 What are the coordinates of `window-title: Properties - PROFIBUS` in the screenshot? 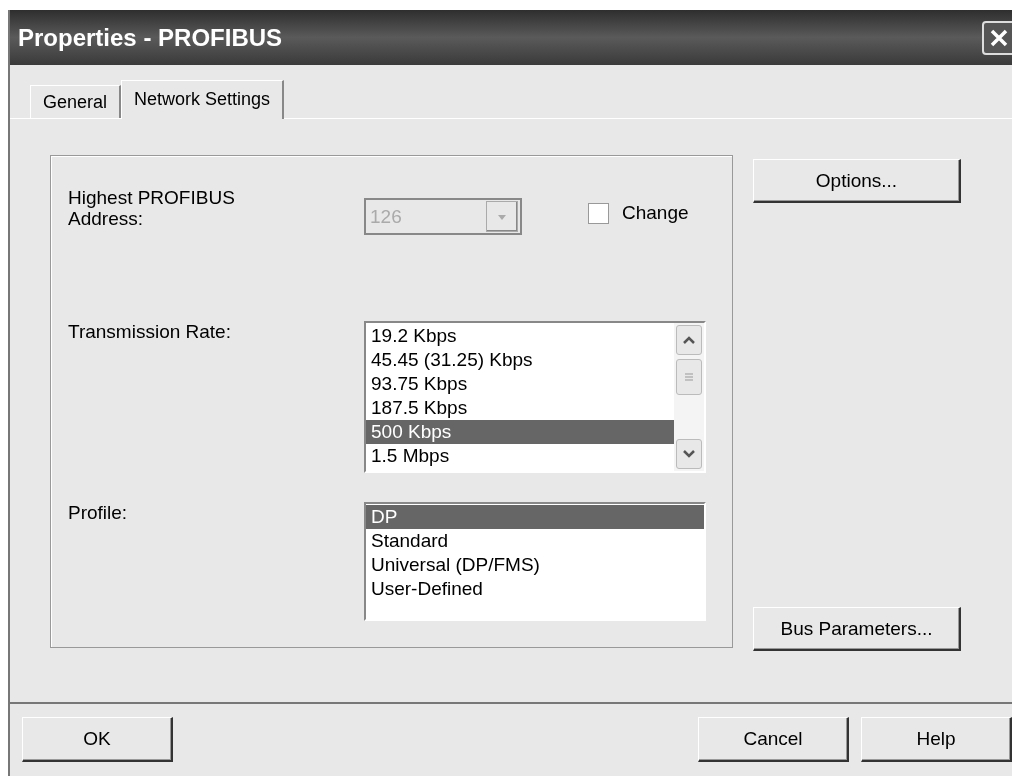 It's located at (150, 37).